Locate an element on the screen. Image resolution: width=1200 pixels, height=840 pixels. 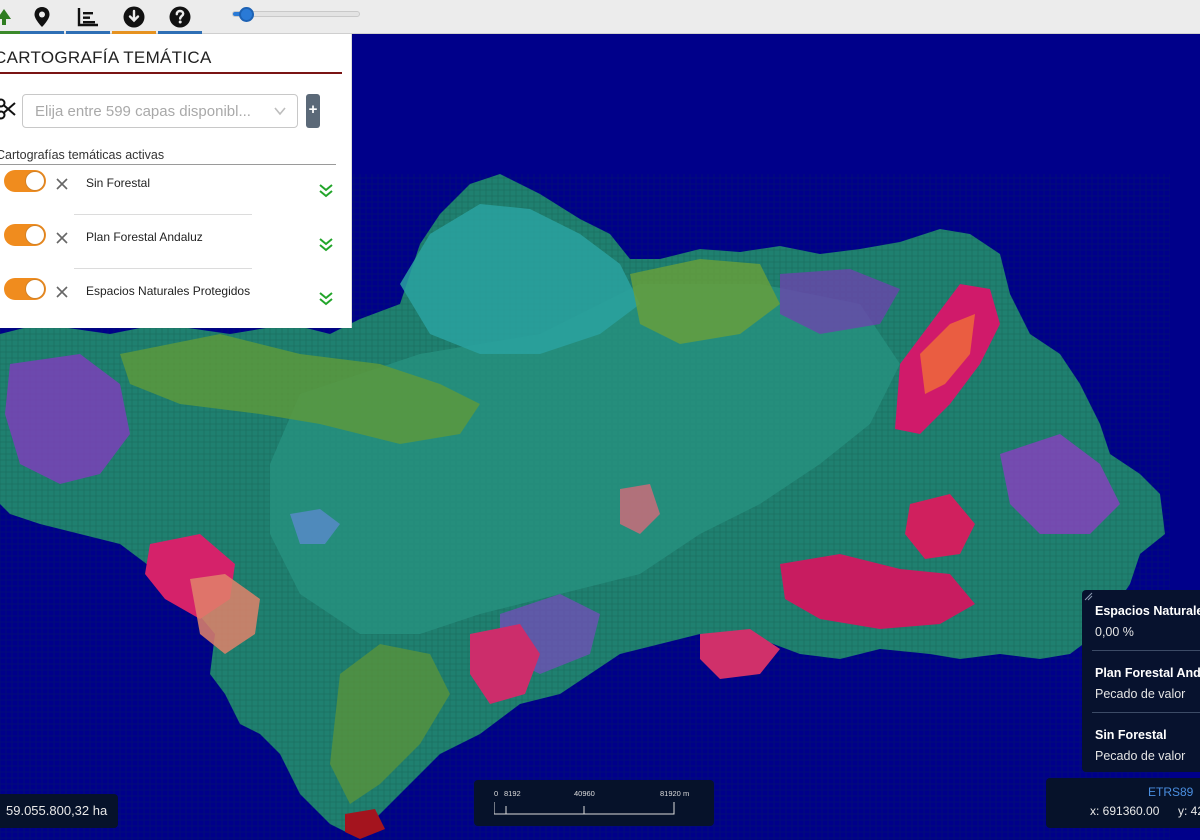
panel-title-rule is located at coordinates (171, 73).